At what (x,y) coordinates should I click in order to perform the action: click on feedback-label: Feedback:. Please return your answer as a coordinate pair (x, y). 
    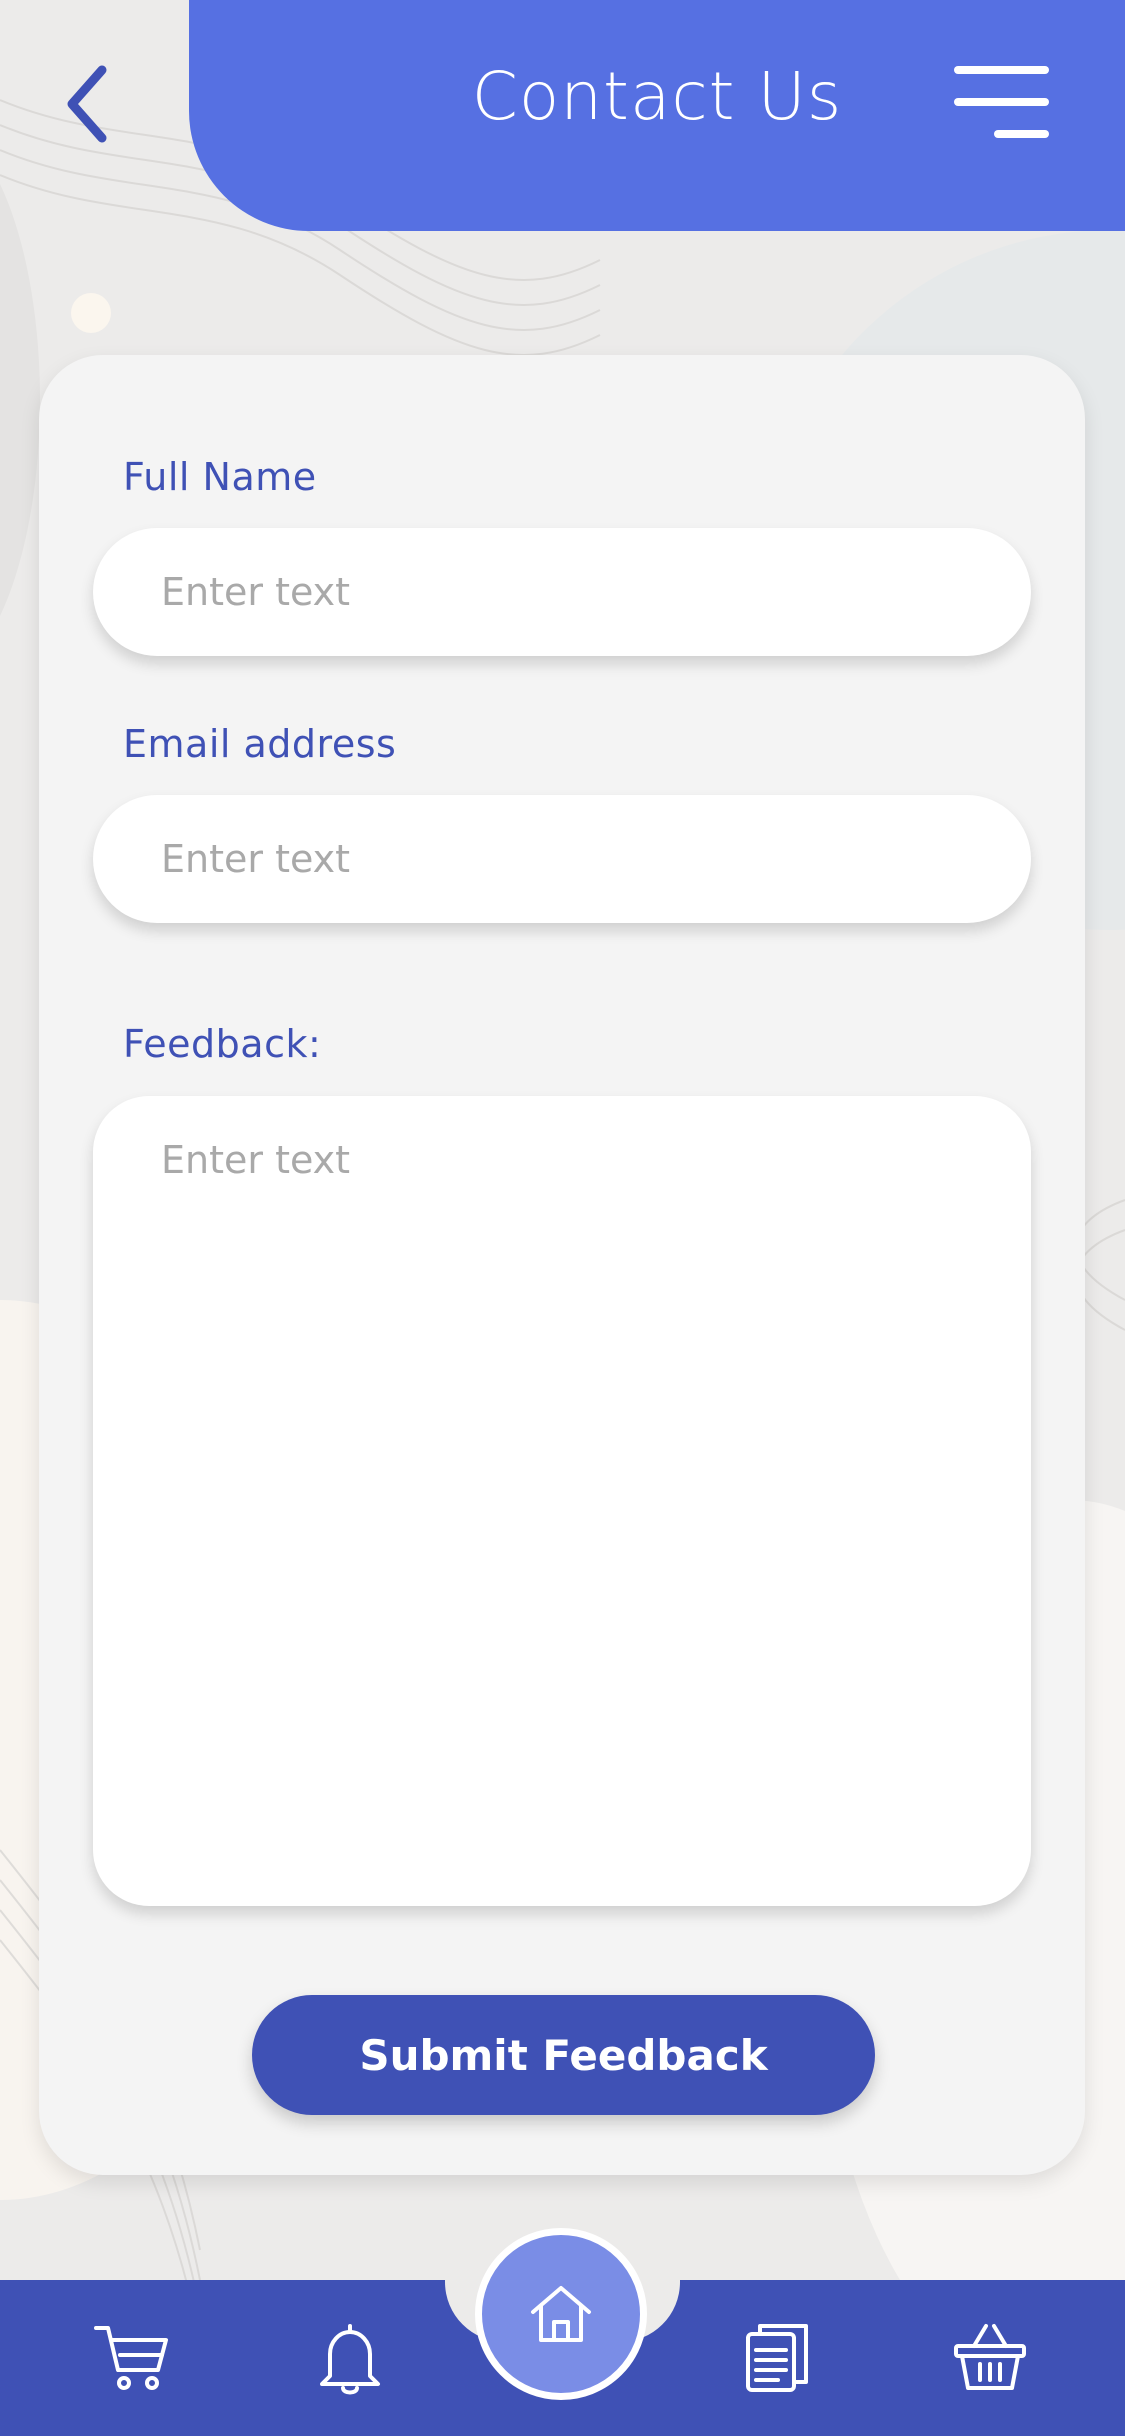
    Looking at the image, I should click on (222, 1044).